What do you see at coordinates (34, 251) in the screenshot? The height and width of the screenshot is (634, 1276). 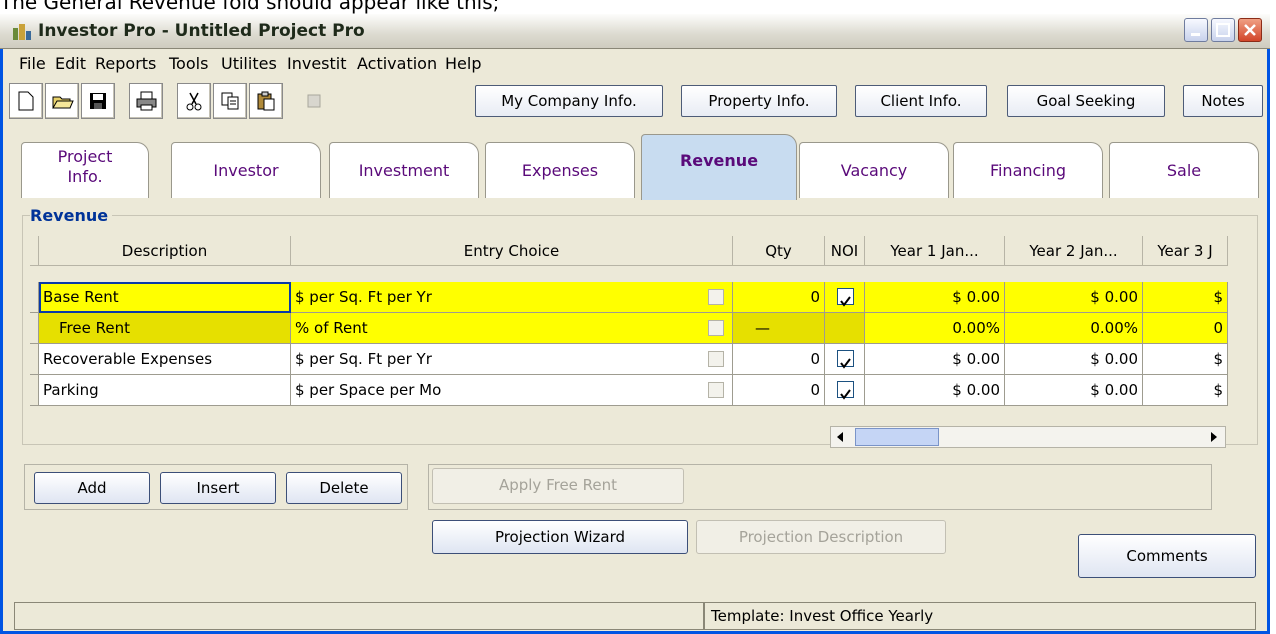 I see `row-header-corner` at bounding box center [34, 251].